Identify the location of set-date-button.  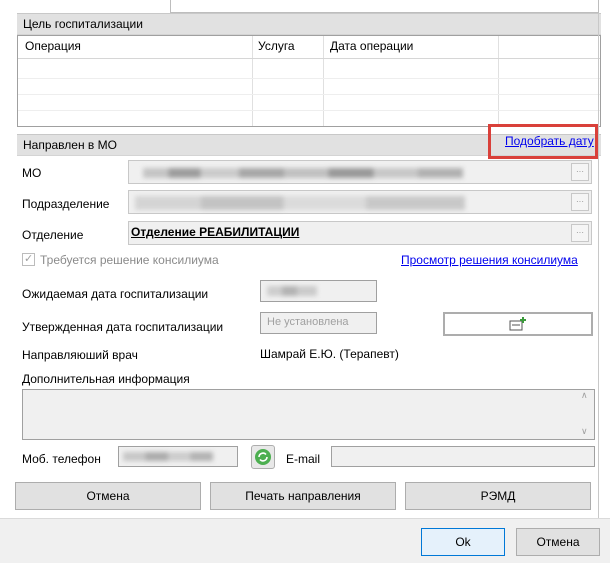
(518, 324).